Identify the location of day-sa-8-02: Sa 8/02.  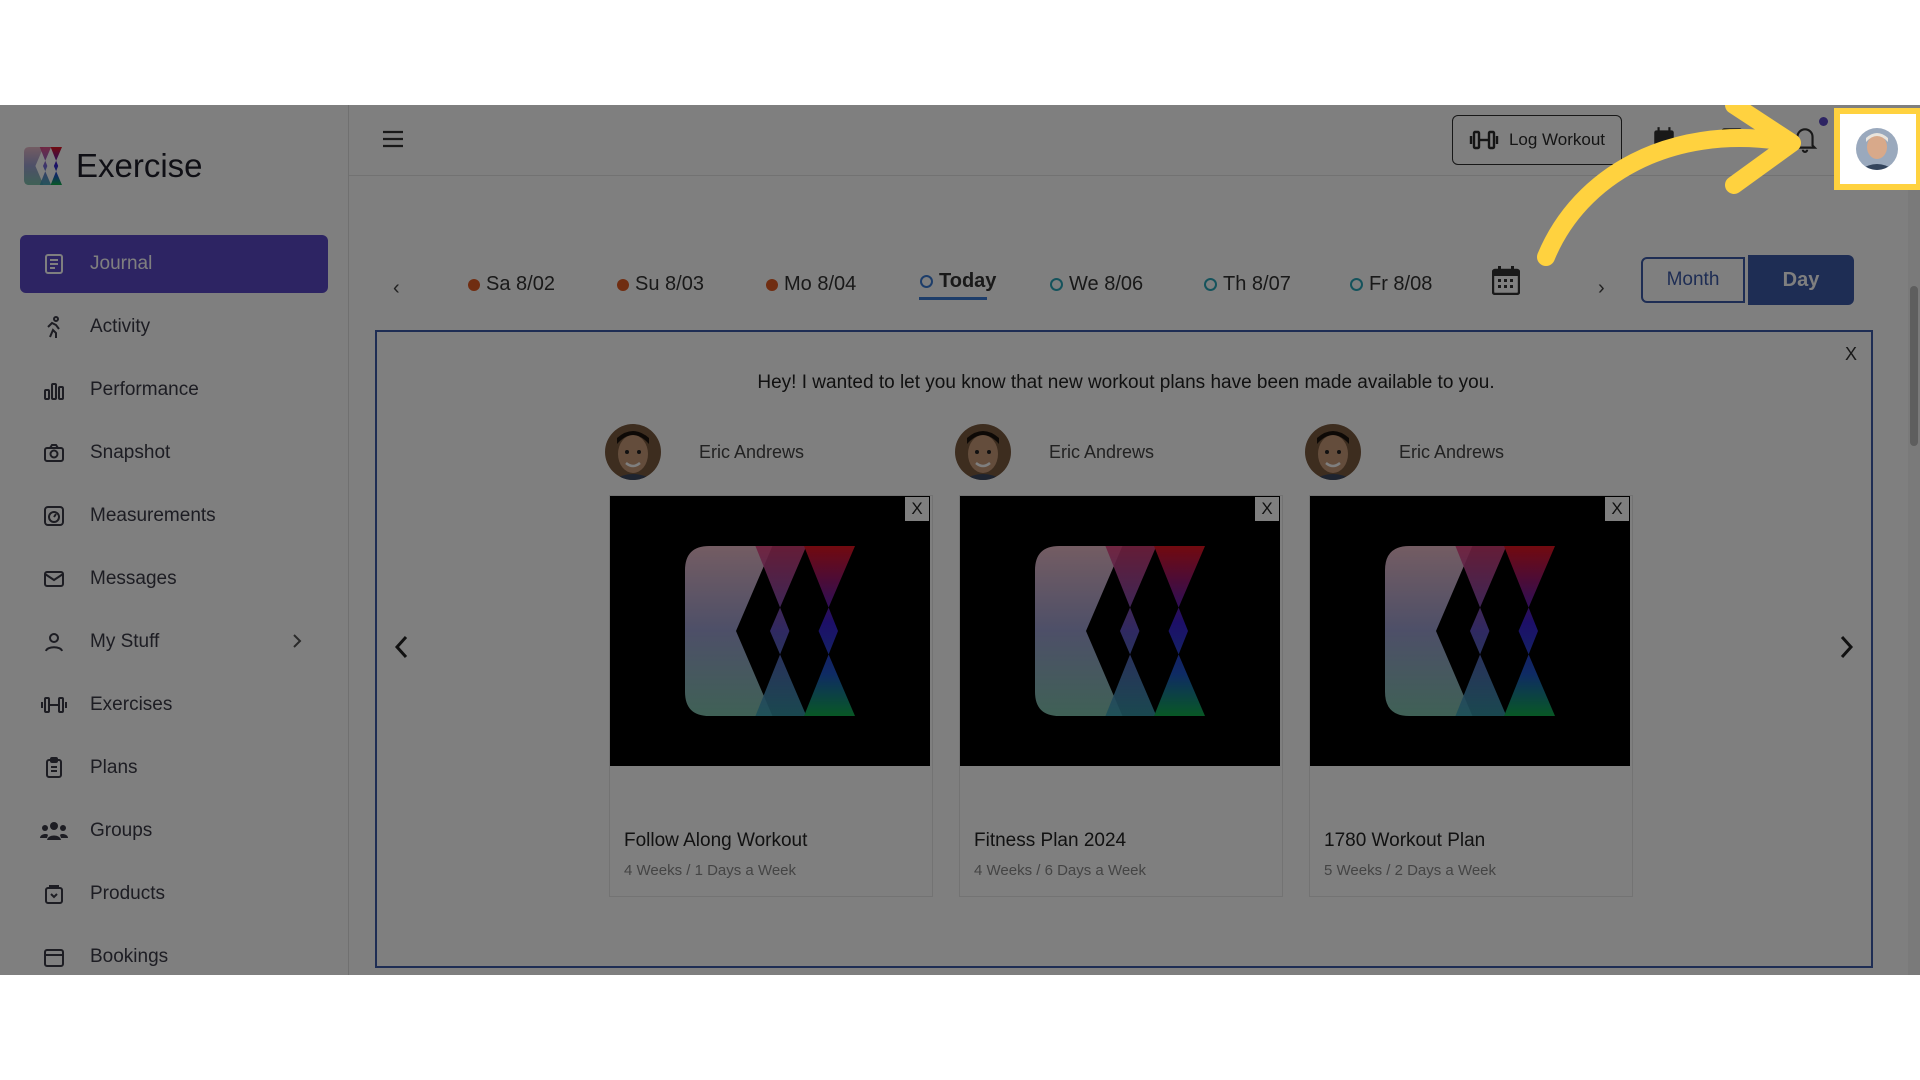
(511, 284).